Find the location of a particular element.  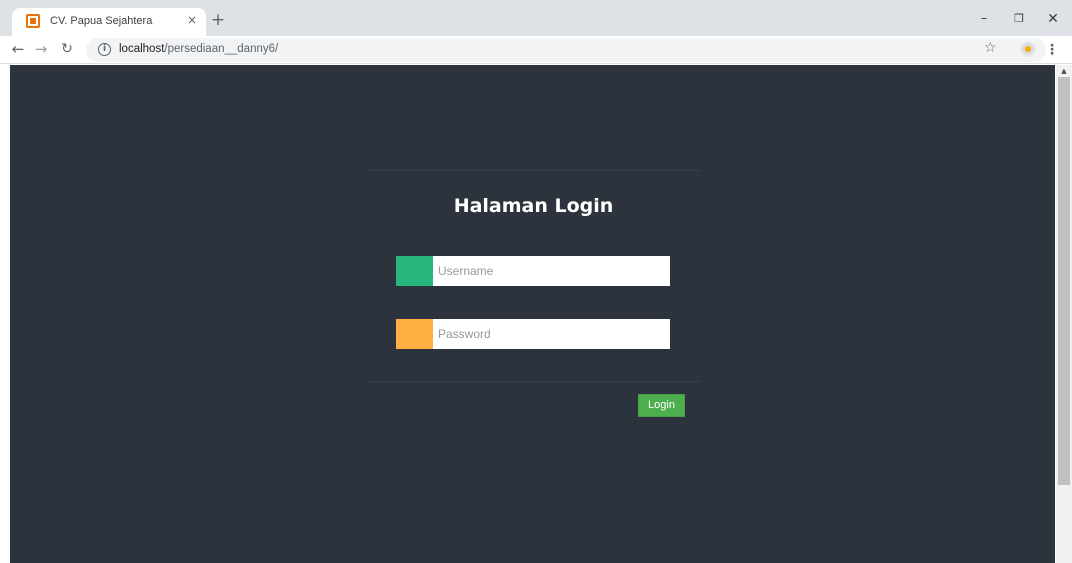

extension-icon is located at coordinates (1028, 49).